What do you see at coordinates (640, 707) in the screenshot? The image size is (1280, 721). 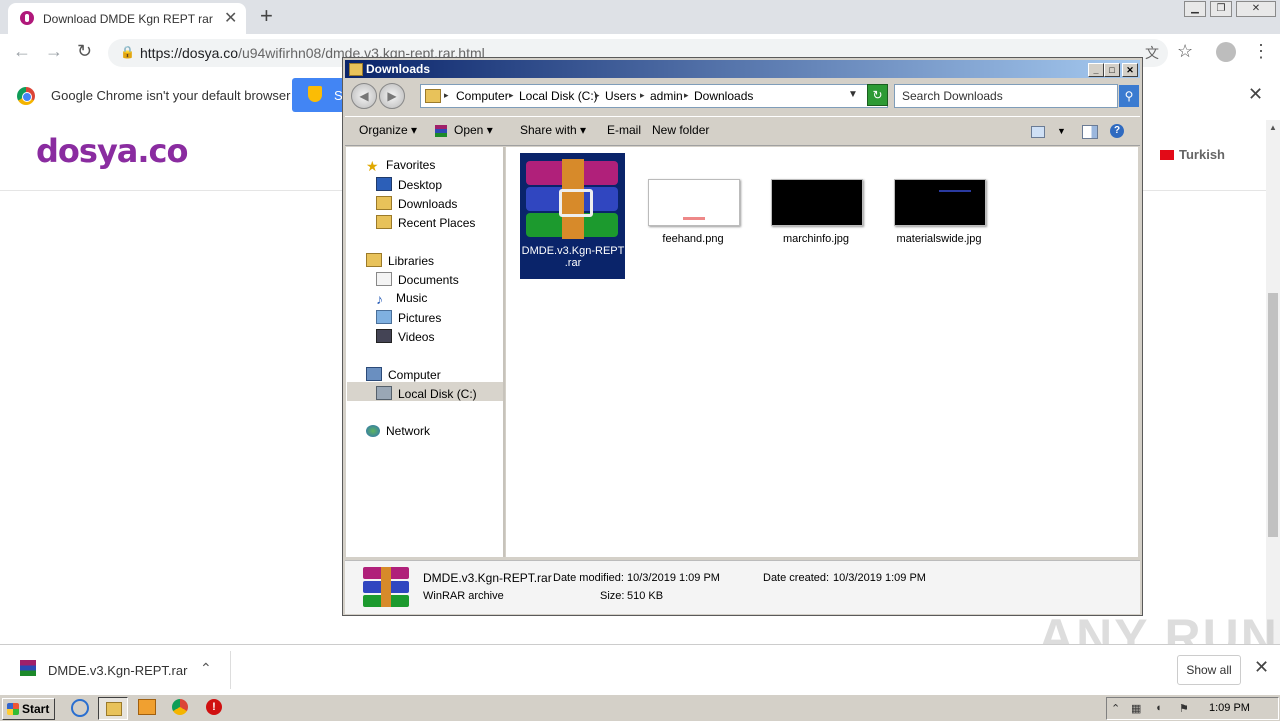 I see `taskbar: Start ! ⌃ ▦ ◖ ⚑ 1:09 PM` at bounding box center [640, 707].